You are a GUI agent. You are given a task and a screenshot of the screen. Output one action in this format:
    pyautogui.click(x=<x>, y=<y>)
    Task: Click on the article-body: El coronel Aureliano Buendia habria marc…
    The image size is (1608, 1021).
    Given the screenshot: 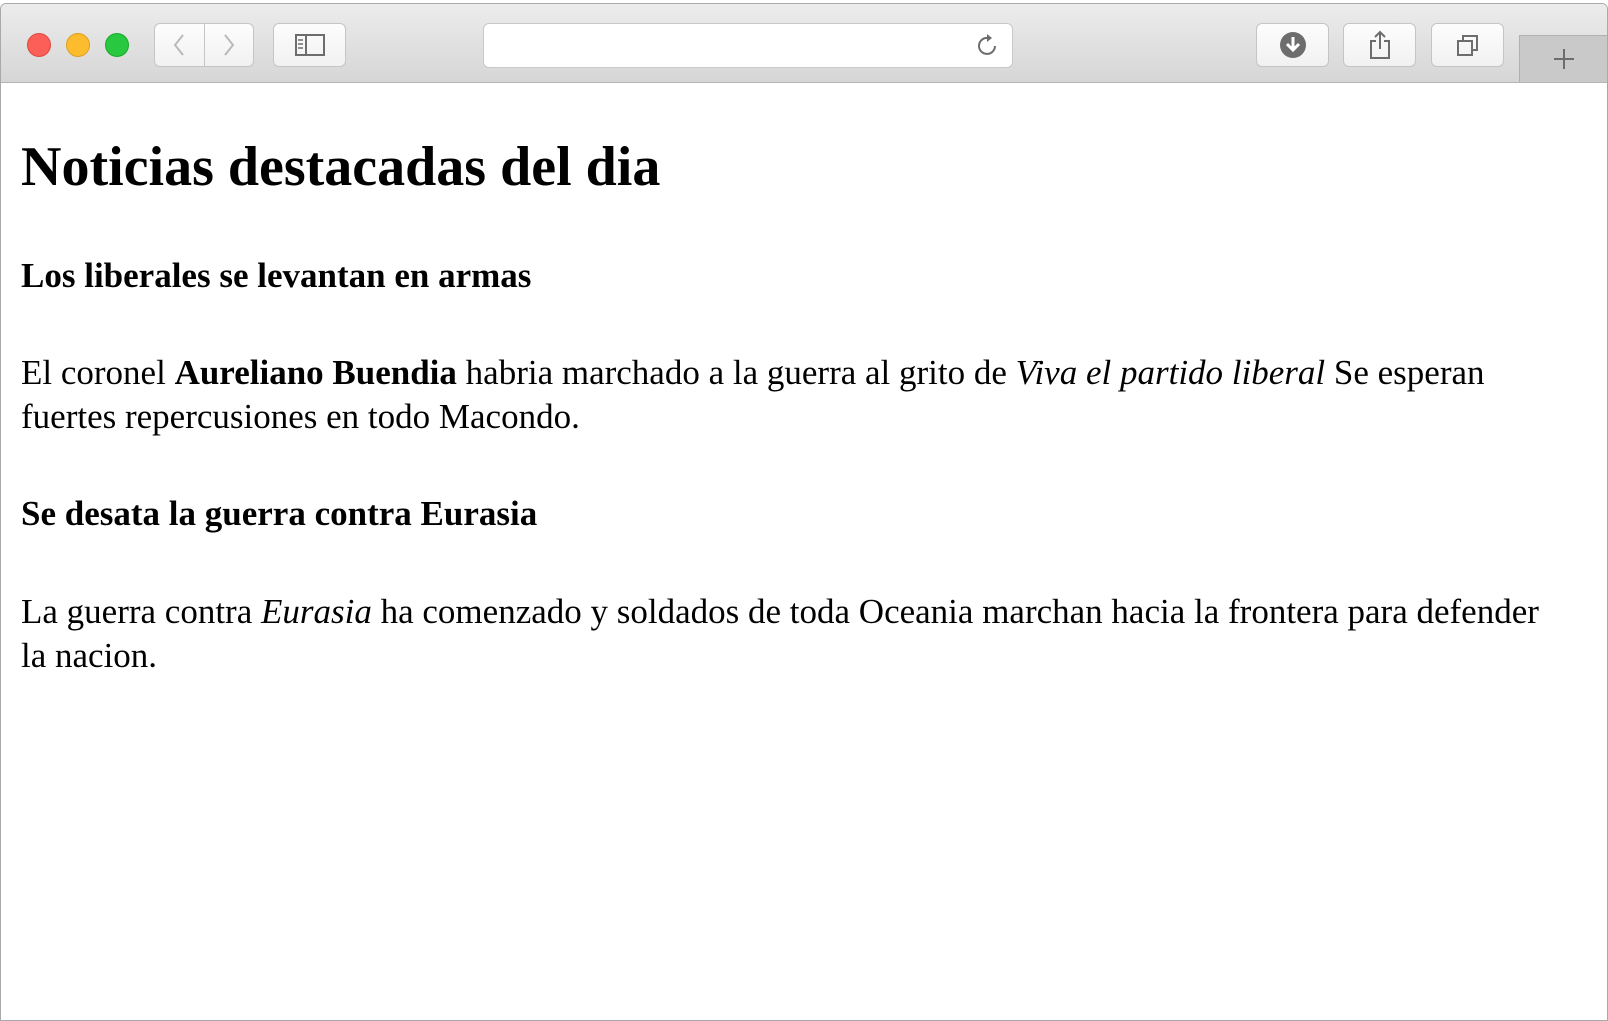 What is the action you would take?
    pyautogui.click(x=786, y=395)
    